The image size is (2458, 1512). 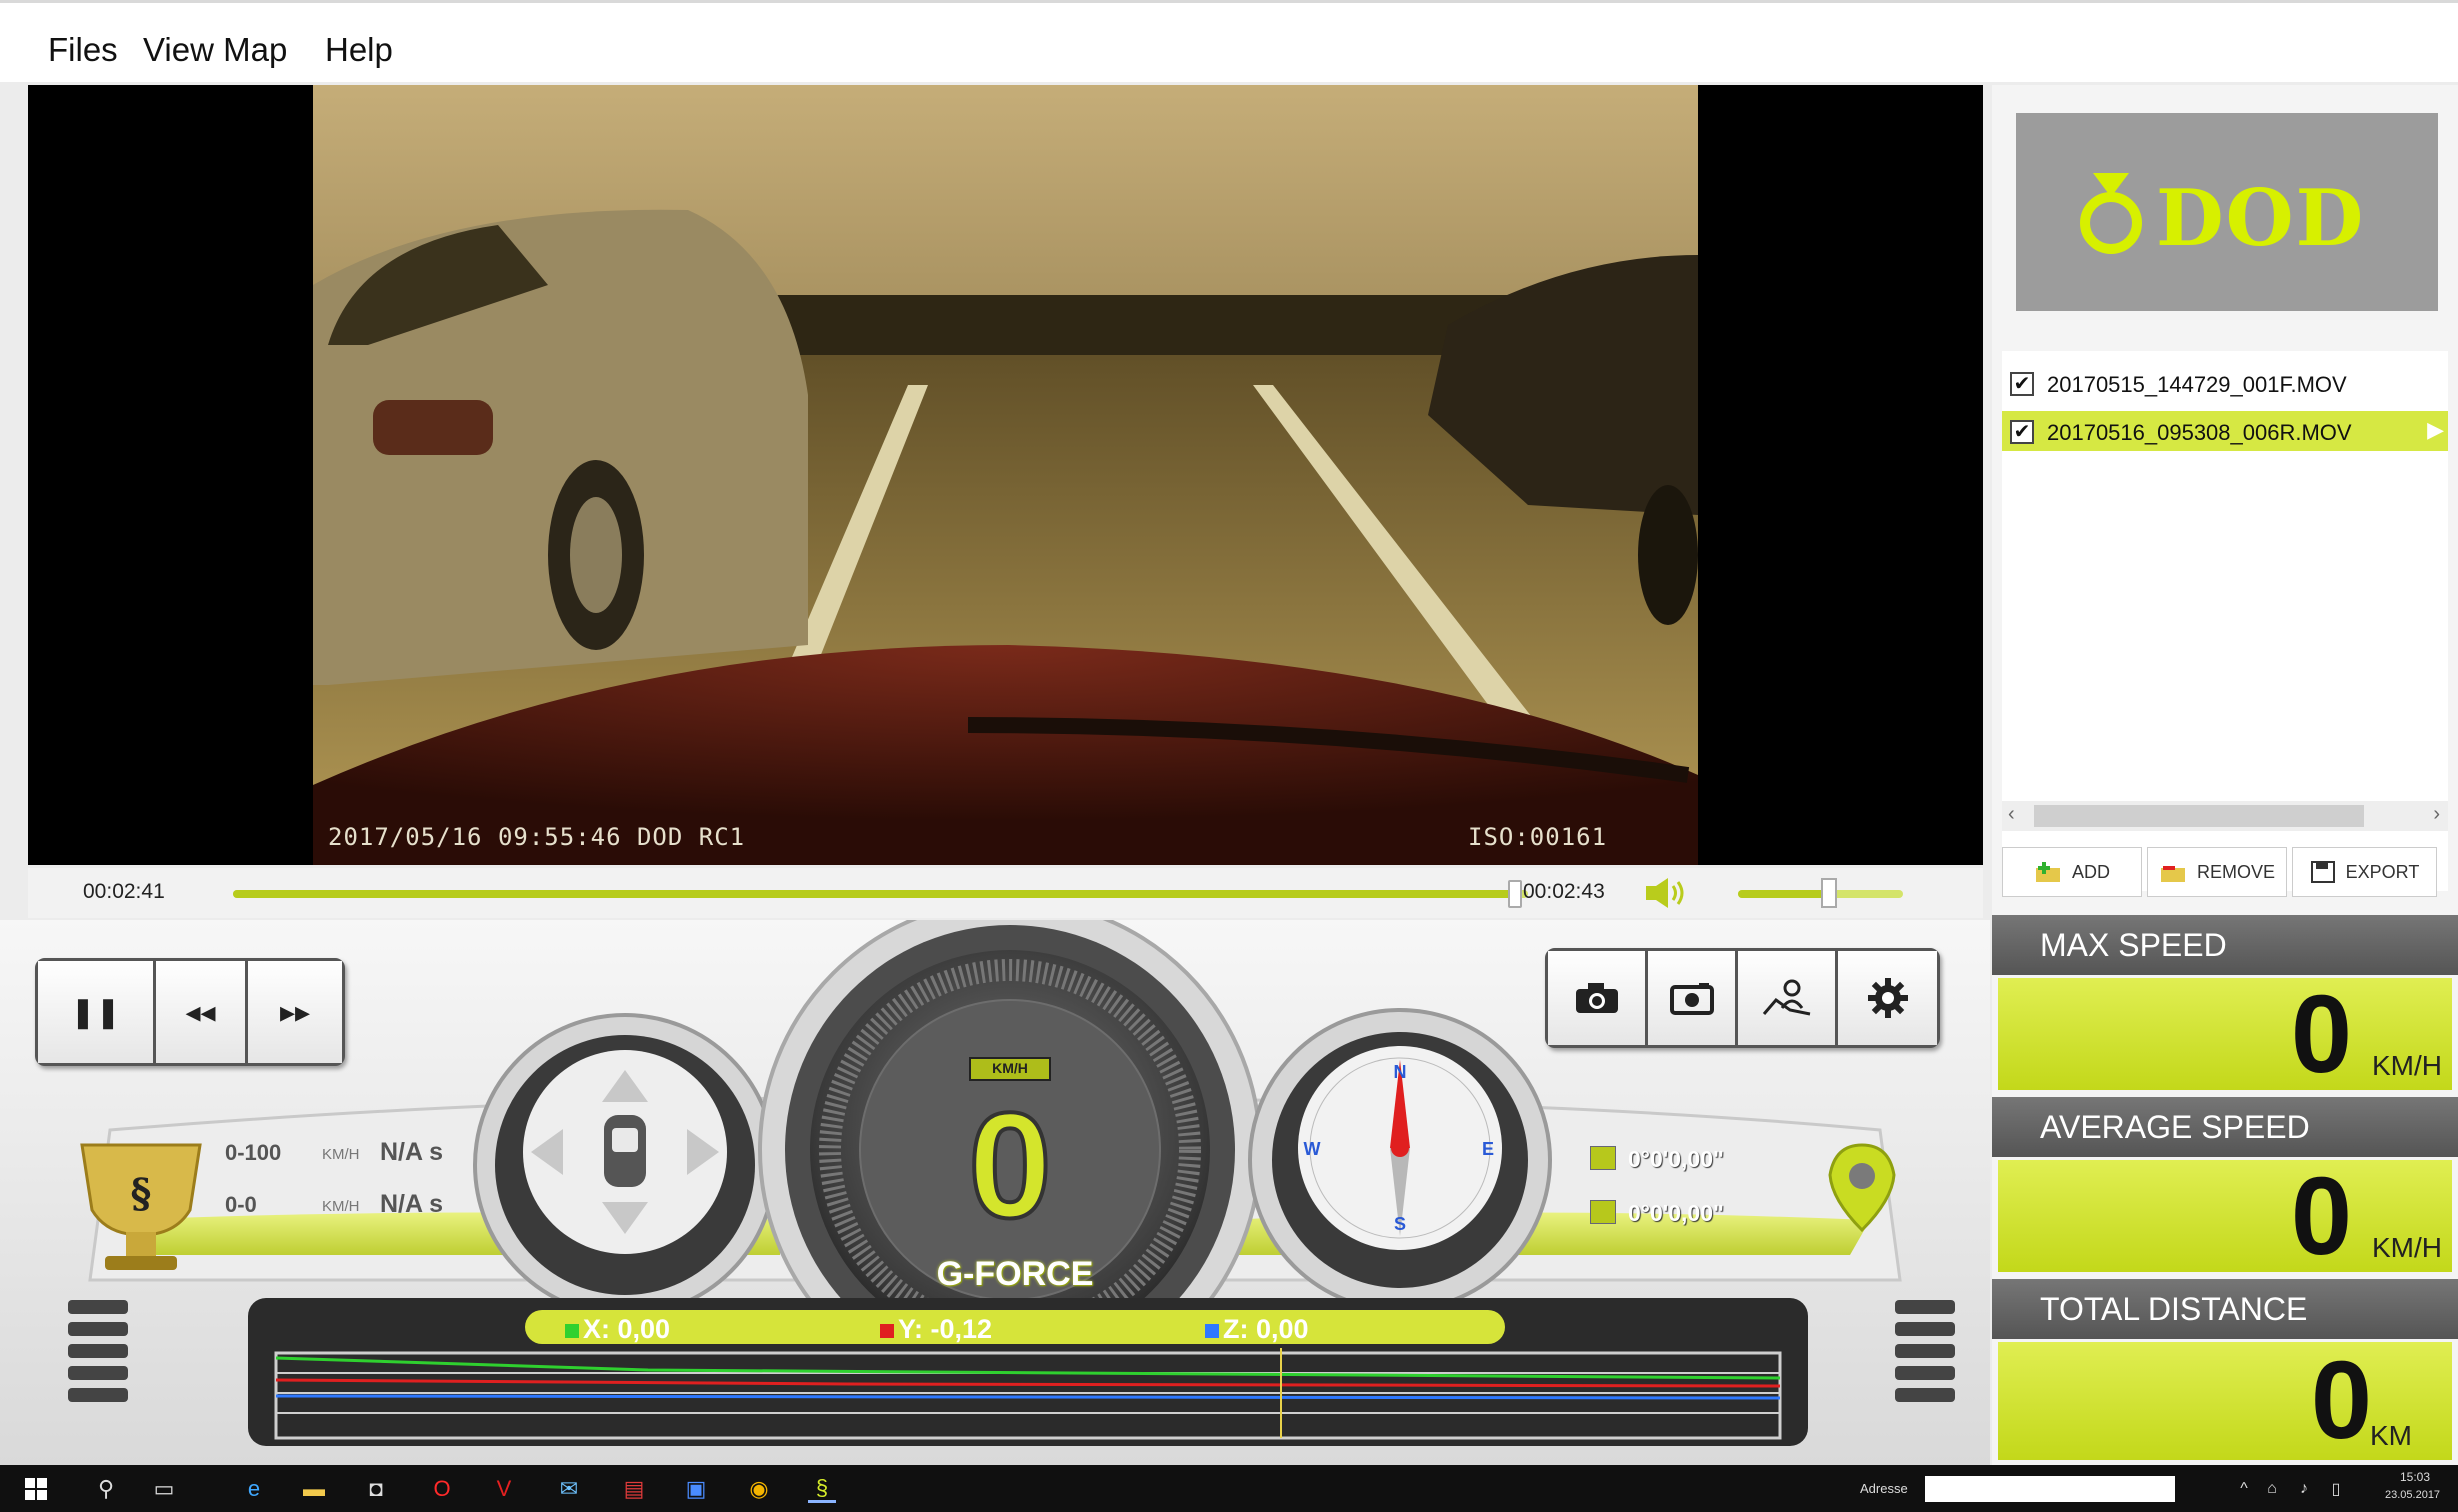 What do you see at coordinates (1028, 1368) in the screenshot?
I see `gforce-x-line` at bounding box center [1028, 1368].